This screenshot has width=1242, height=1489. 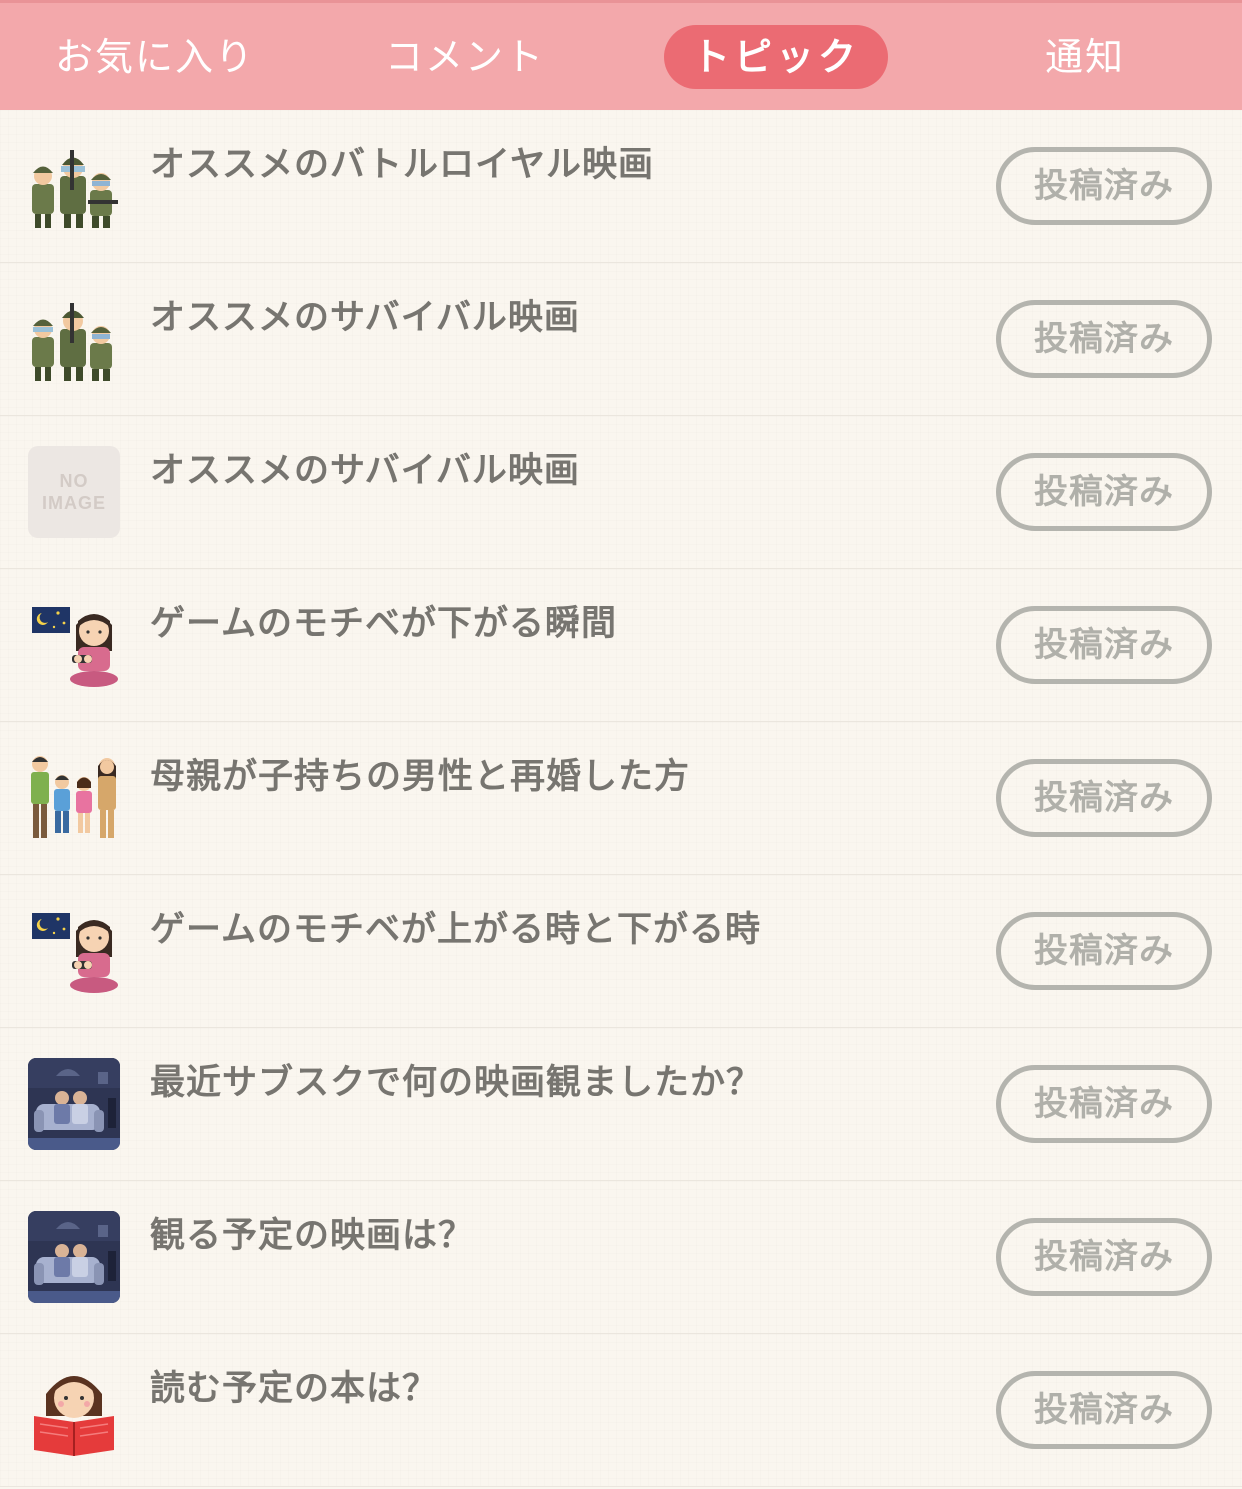 What do you see at coordinates (560, 1232) in the screenshot?
I see `topic-title: 観る予定の映画は？` at bounding box center [560, 1232].